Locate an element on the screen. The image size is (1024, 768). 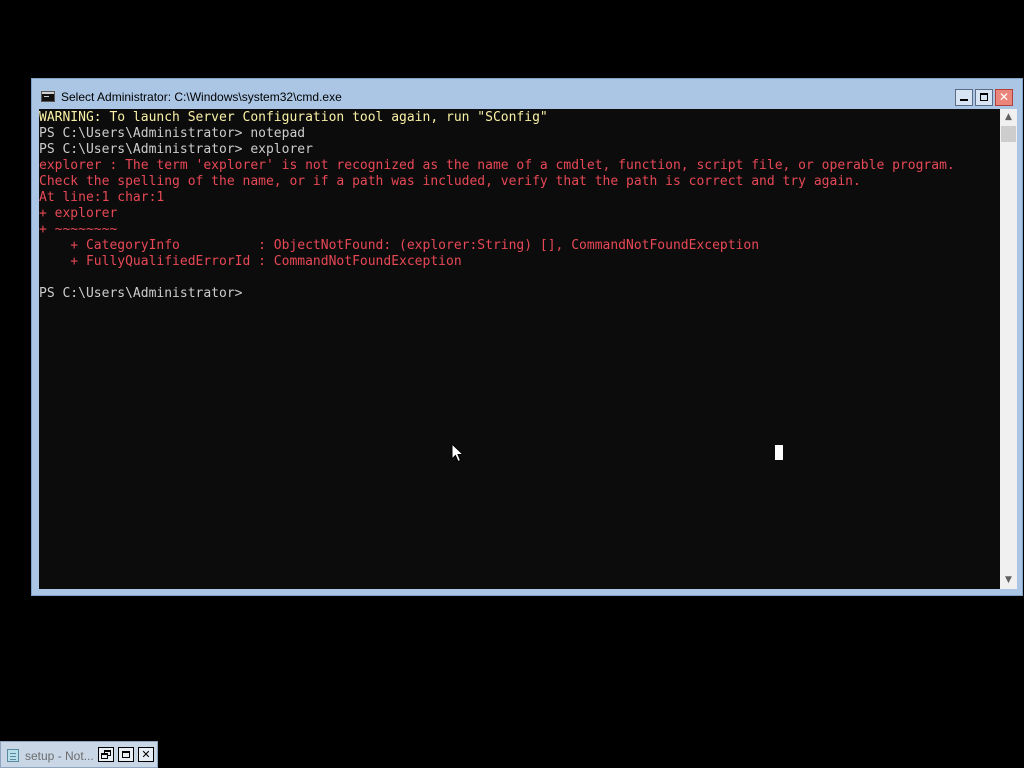
console-icon is located at coordinates (48, 96).